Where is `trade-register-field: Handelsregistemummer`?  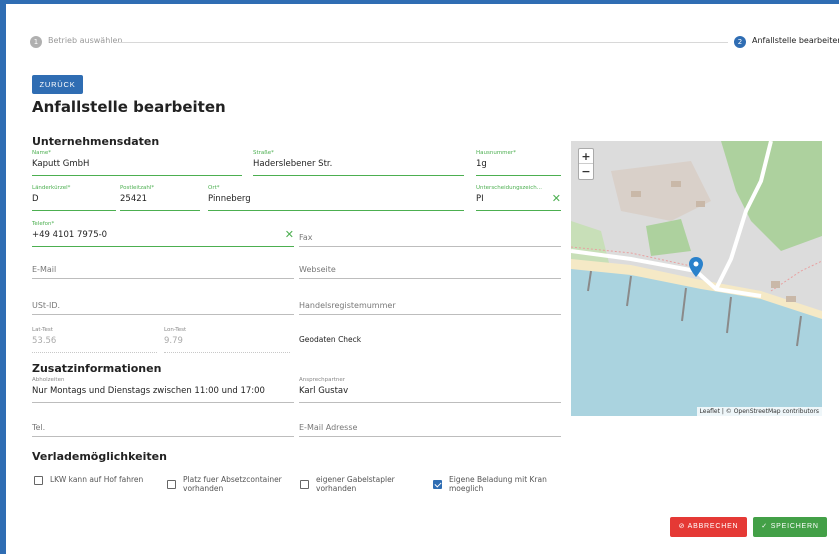 trade-register-field: Handelsregistemummer is located at coordinates (430, 302).